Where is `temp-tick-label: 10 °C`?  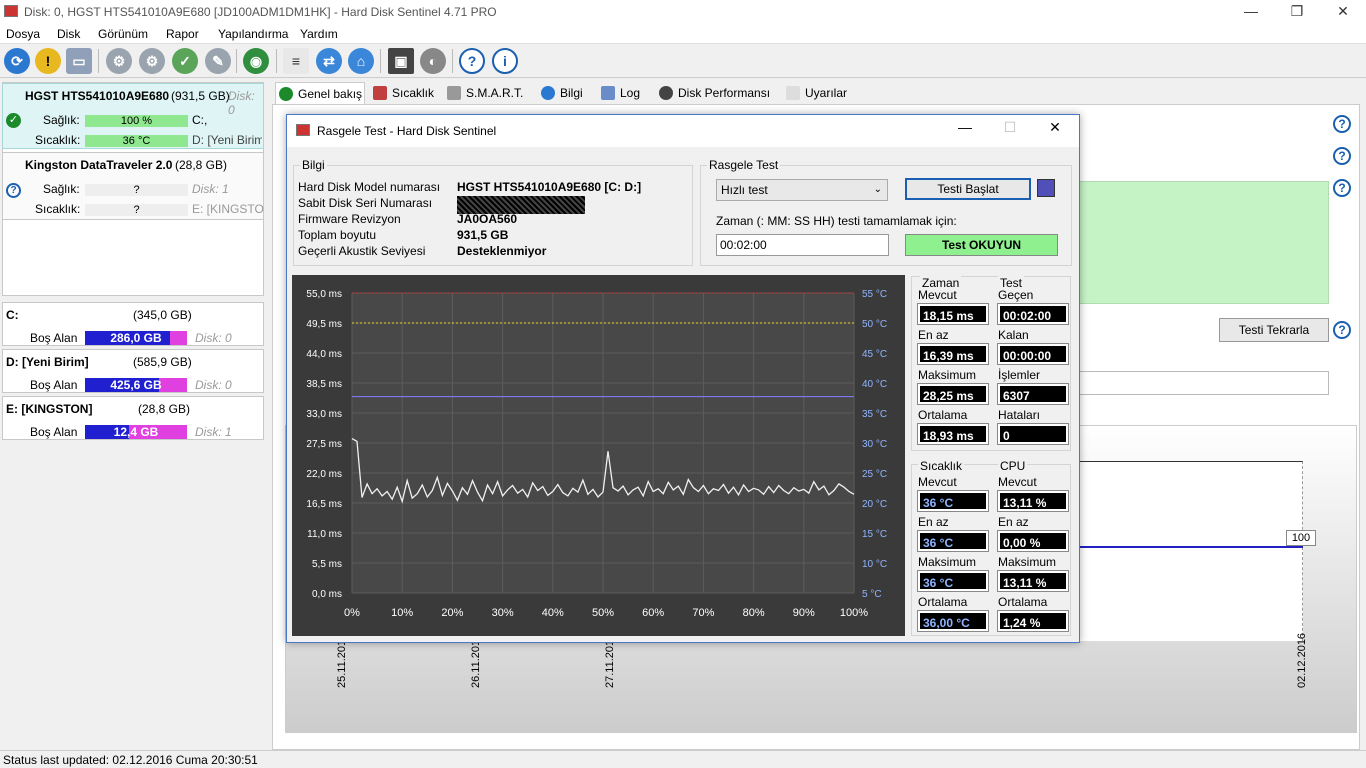 temp-tick-label: 10 °C is located at coordinates (874, 564).